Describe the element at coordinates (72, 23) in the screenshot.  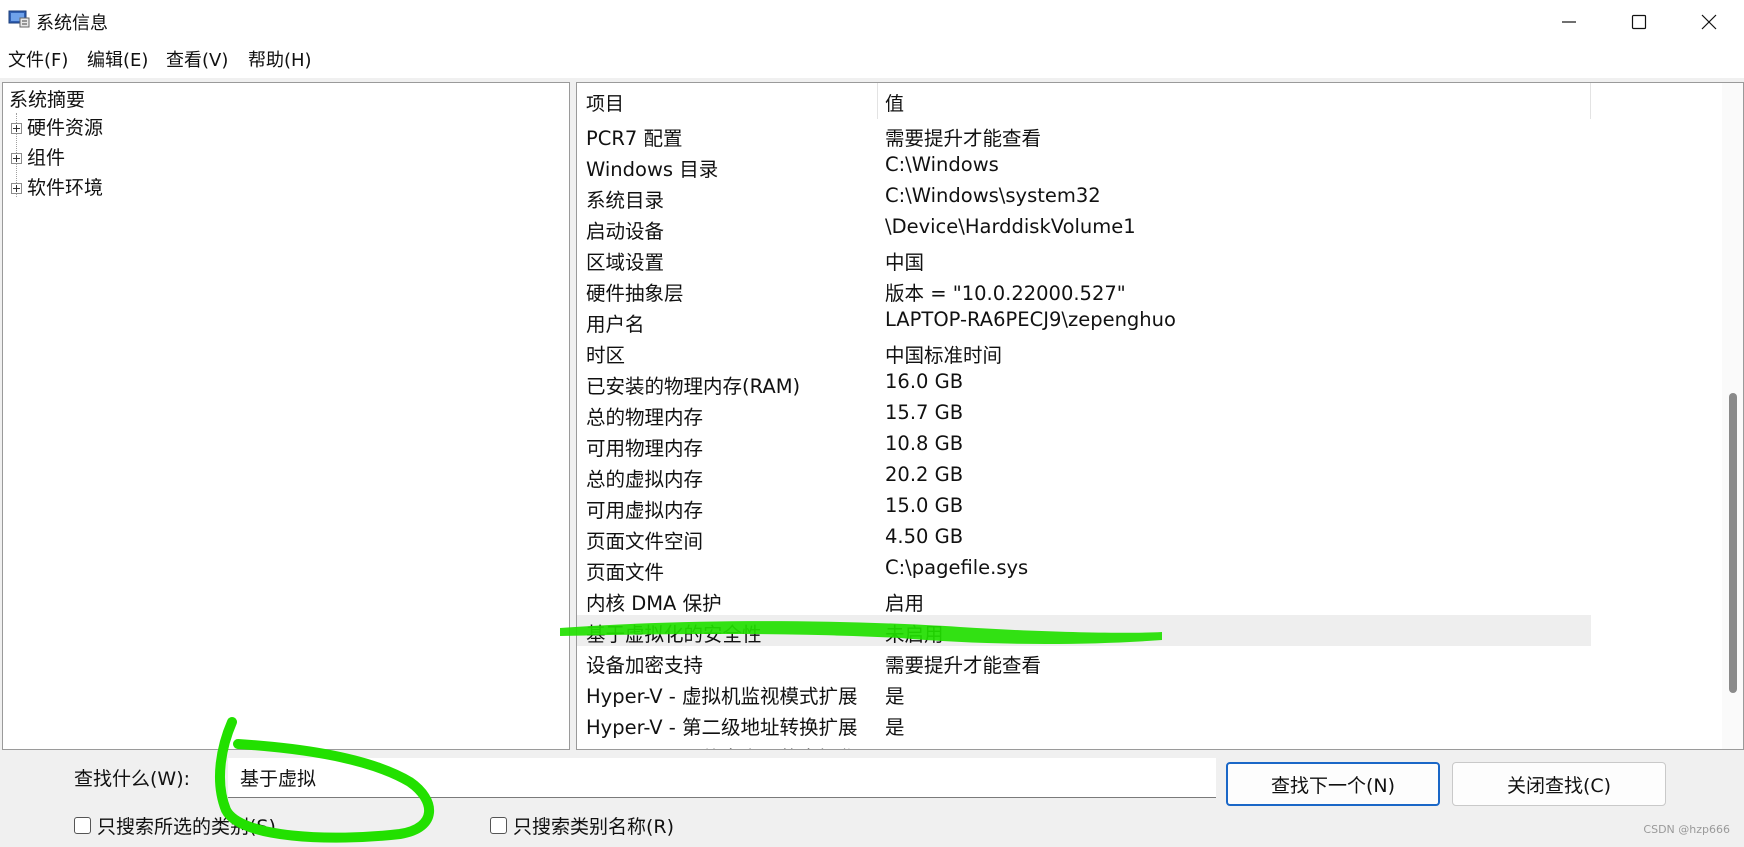
I see `window-title: 系统信息` at that location.